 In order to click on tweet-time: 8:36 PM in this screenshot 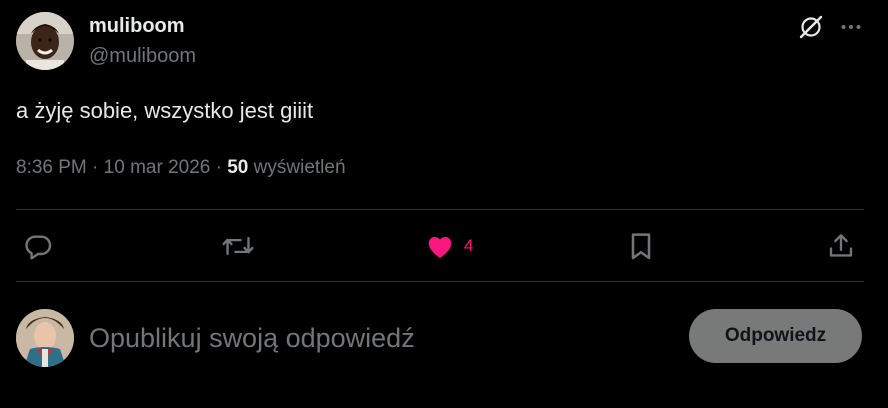, I will do `click(51, 168)`.